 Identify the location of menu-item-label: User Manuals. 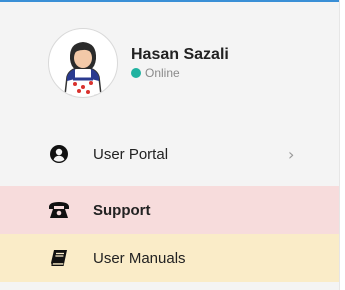
(139, 258).